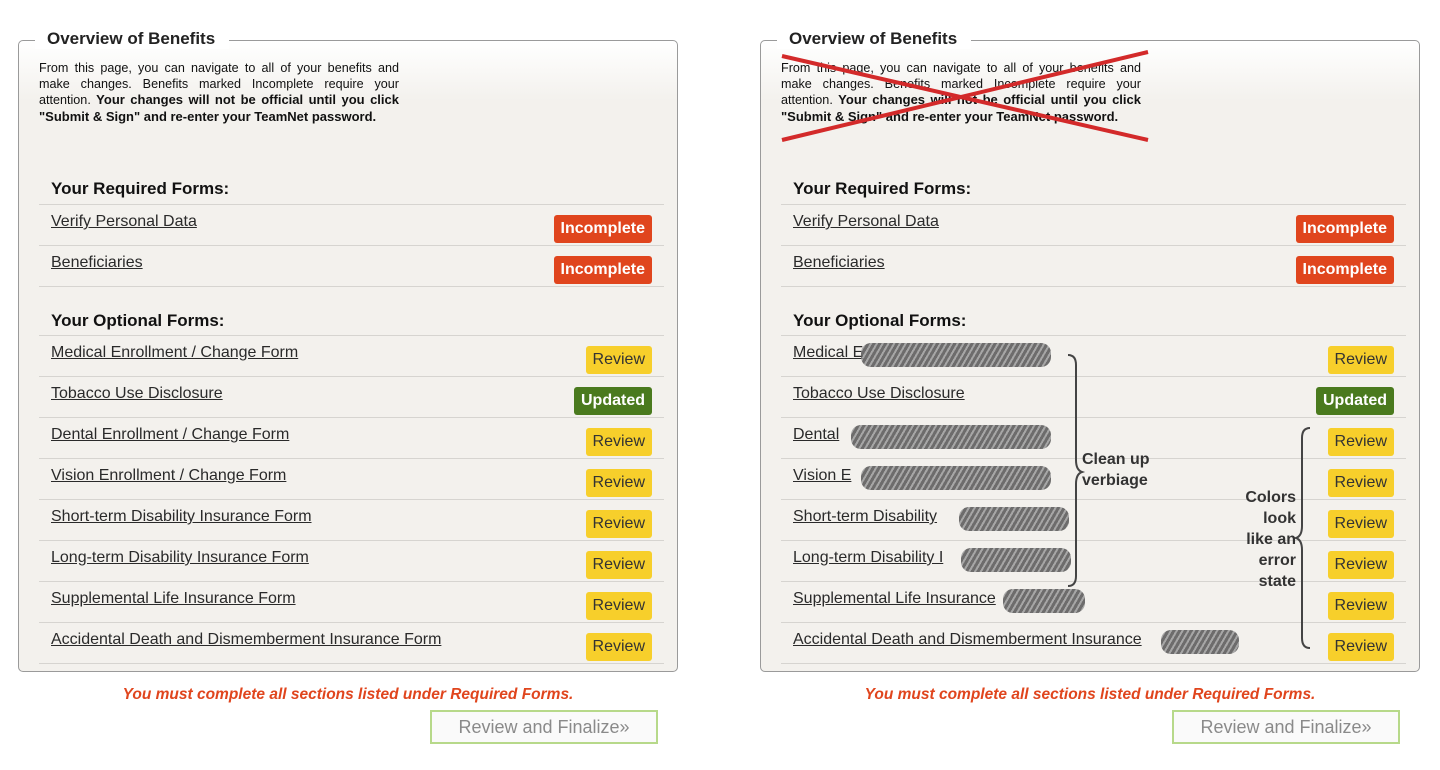  What do you see at coordinates (1093, 355) in the screenshot?
I see `form-row: Medical E Review` at bounding box center [1093, 355].